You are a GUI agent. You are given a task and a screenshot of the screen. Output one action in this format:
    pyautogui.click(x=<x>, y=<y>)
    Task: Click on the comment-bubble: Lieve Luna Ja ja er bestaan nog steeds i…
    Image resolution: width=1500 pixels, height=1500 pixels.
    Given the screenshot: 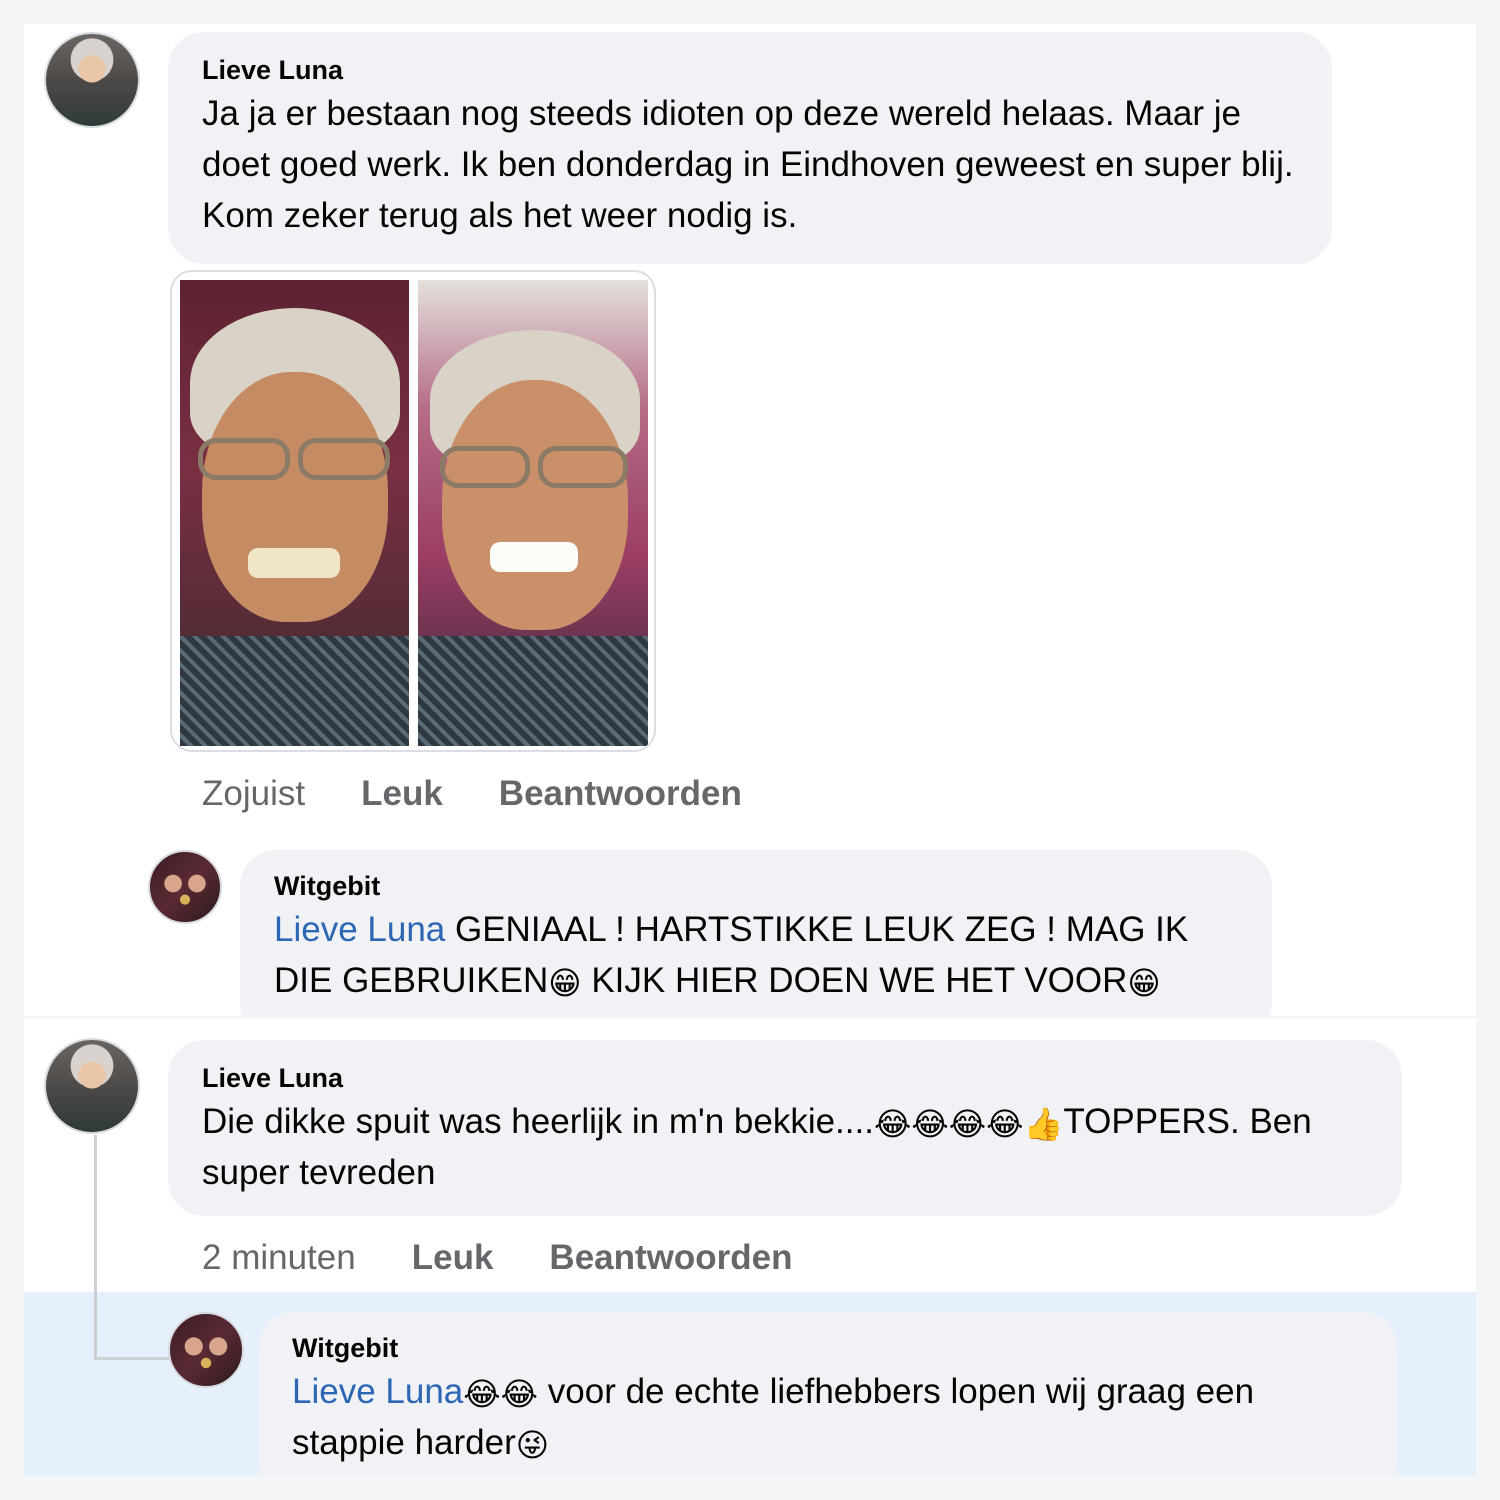 What is the action you would take?
    pyautogui.click(x=750, y=148)
    